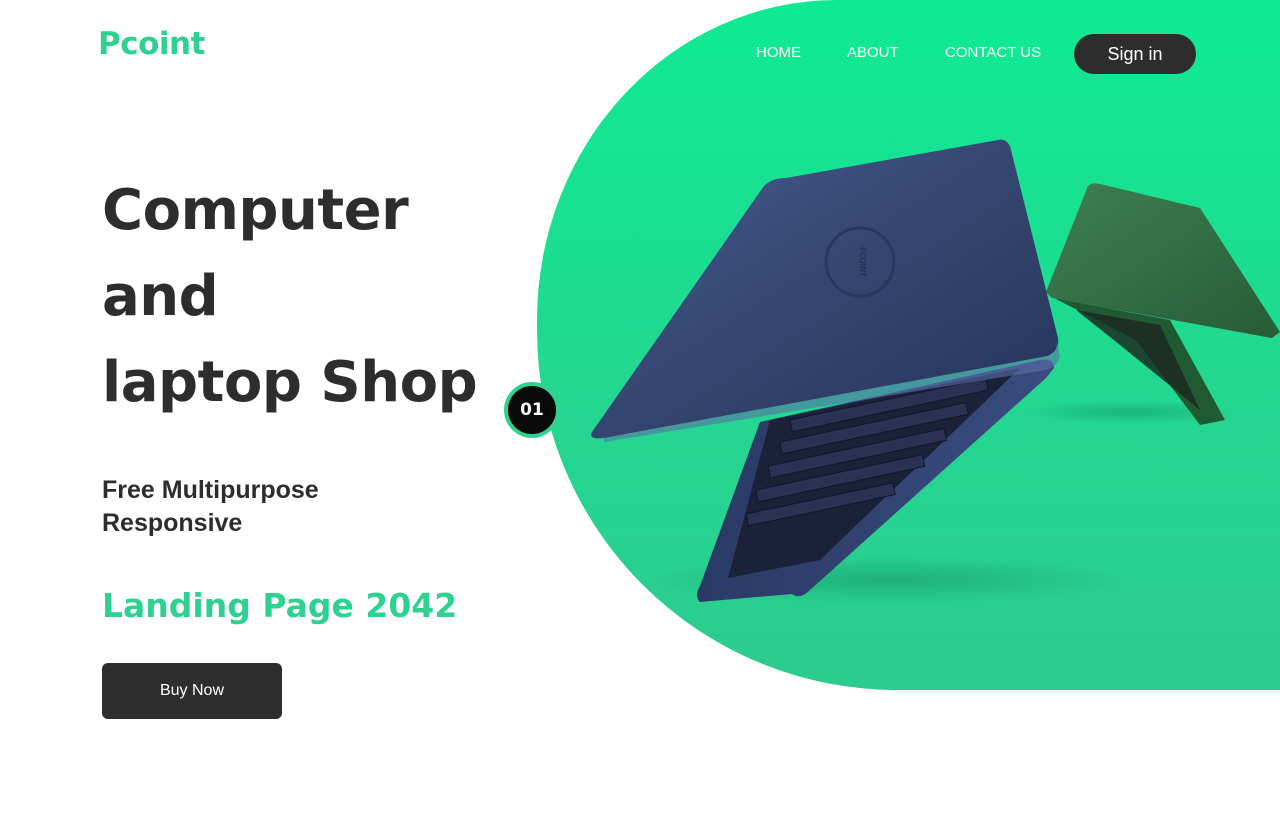  I want to click on hero-subheading: Free Multipurpose Responsive, so click(210, 507).